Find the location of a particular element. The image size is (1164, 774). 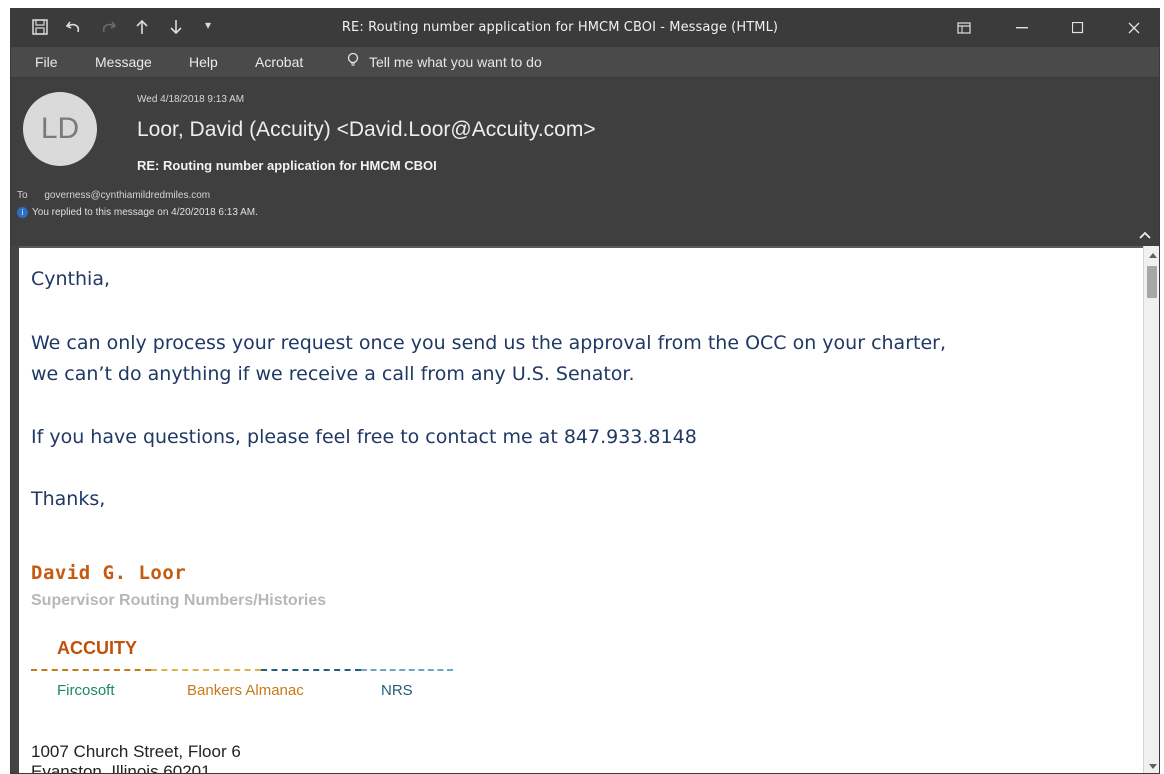

info-icon: i is located at coordinates (22, 212).